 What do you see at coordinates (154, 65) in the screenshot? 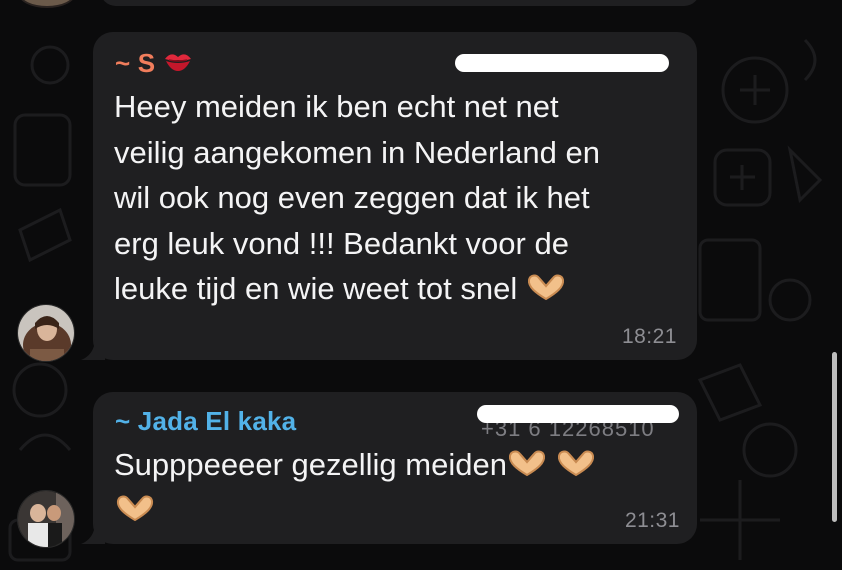
I see `sender-name: ~ S` at bounding box center [154, 65].